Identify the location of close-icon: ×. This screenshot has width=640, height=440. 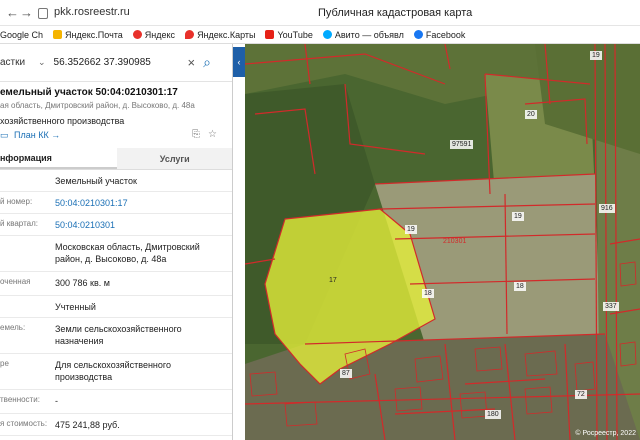
(192, 62).